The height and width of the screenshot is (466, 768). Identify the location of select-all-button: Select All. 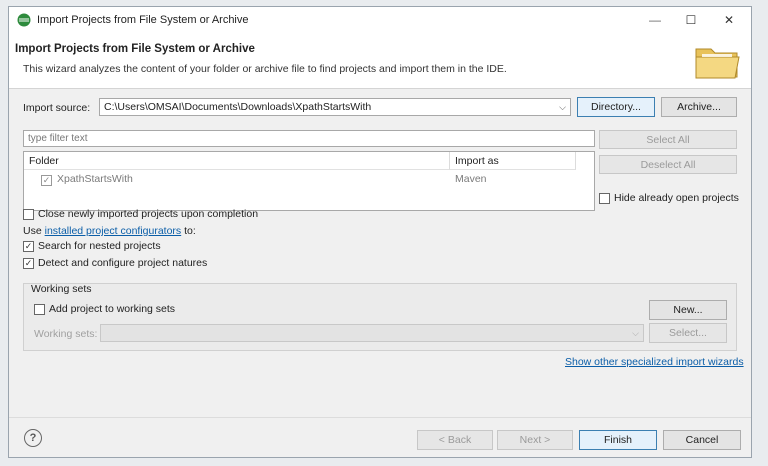
(668, 139).